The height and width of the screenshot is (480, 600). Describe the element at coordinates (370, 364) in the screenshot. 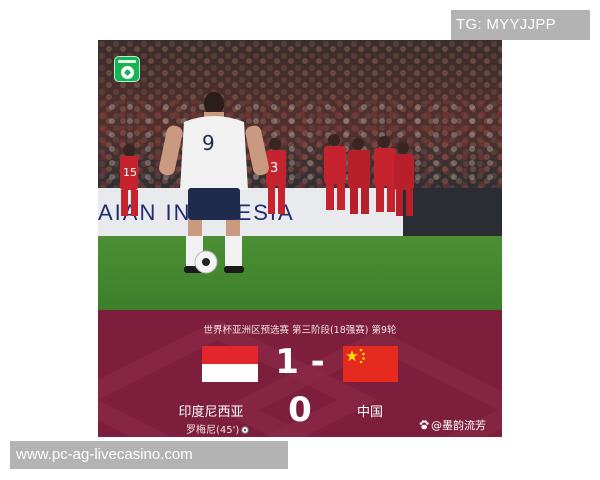

I see `china-flag-icon` at that location.